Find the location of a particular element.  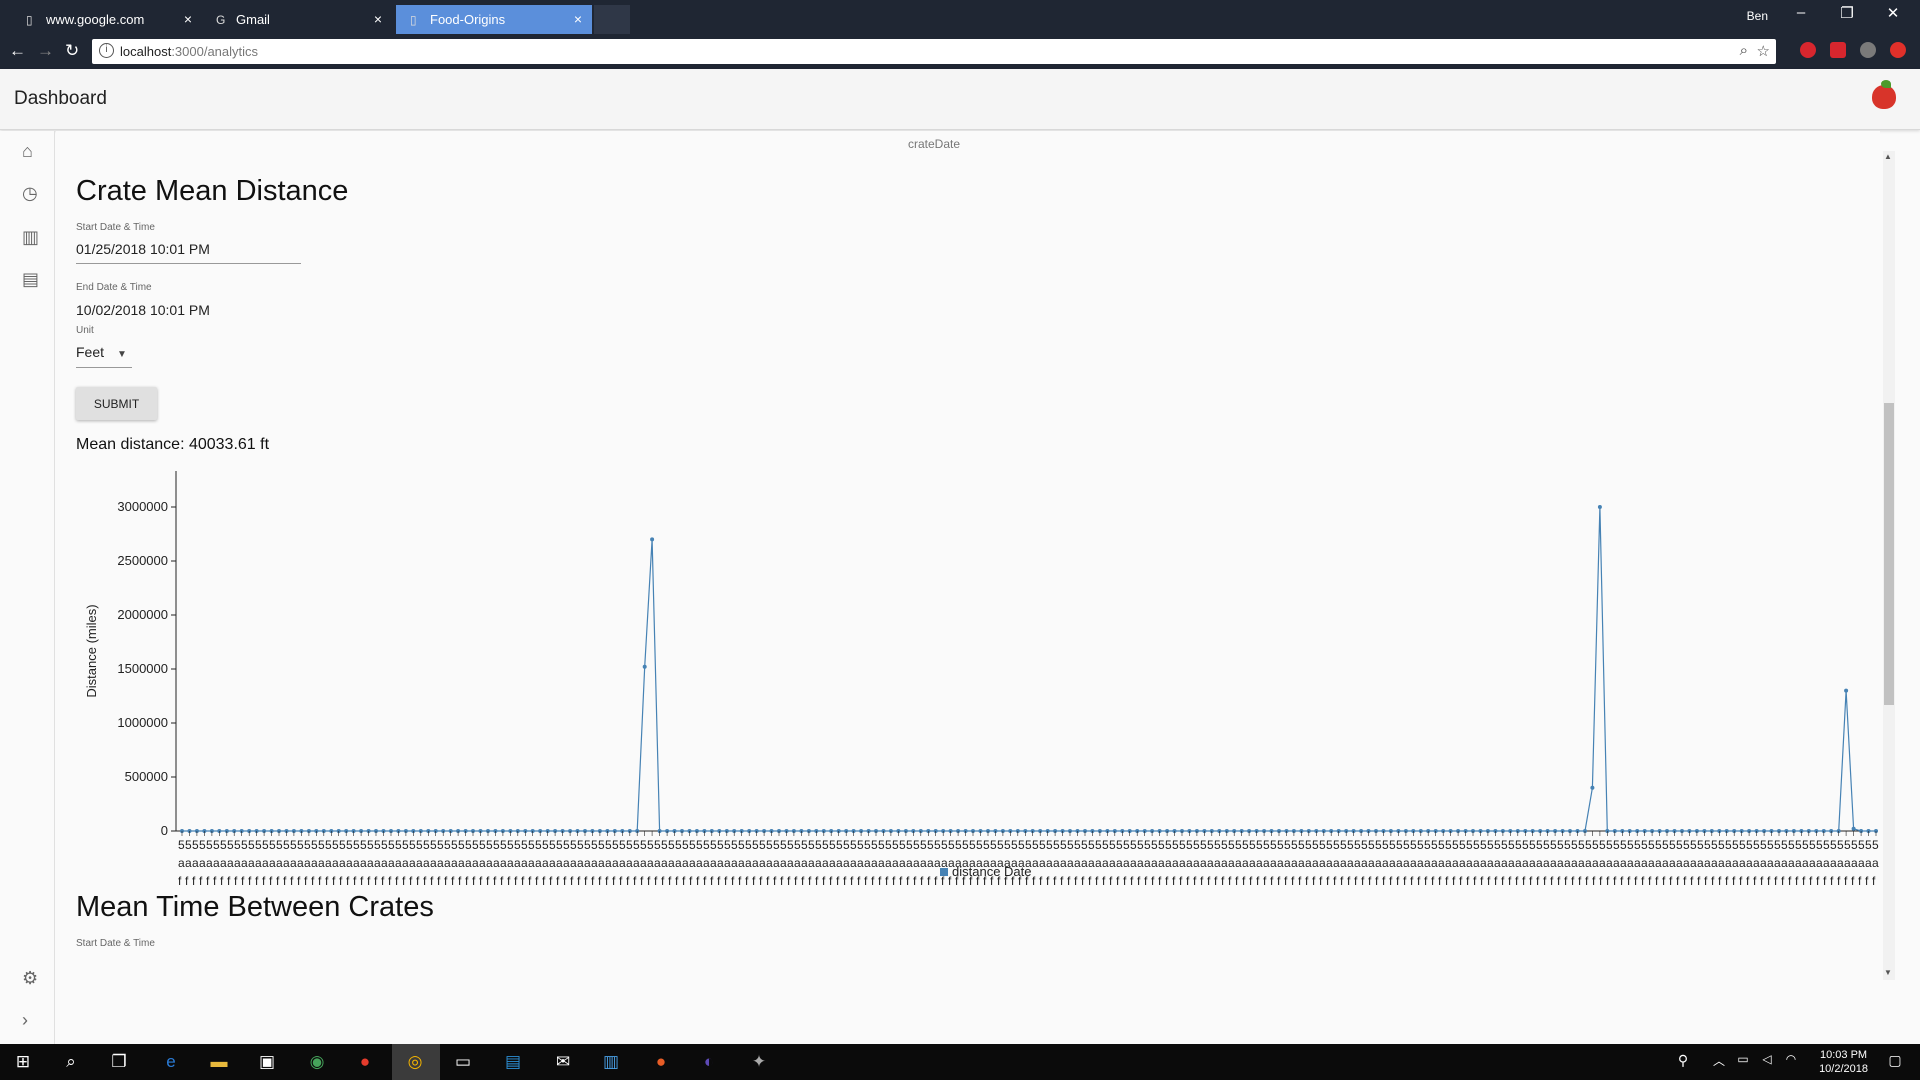

terminal-icon: ▭ is located at coordinates (463, 1062).